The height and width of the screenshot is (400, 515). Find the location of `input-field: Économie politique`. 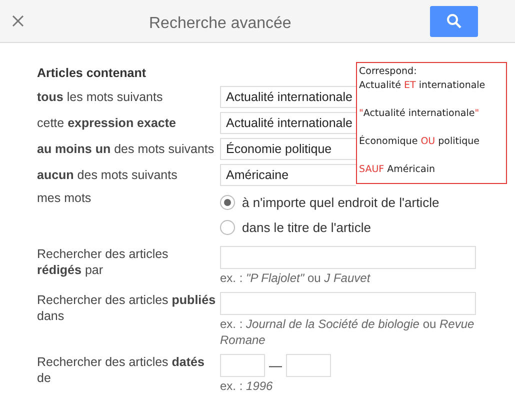

input-field: Économie politique is located at coordinates (288, 149).